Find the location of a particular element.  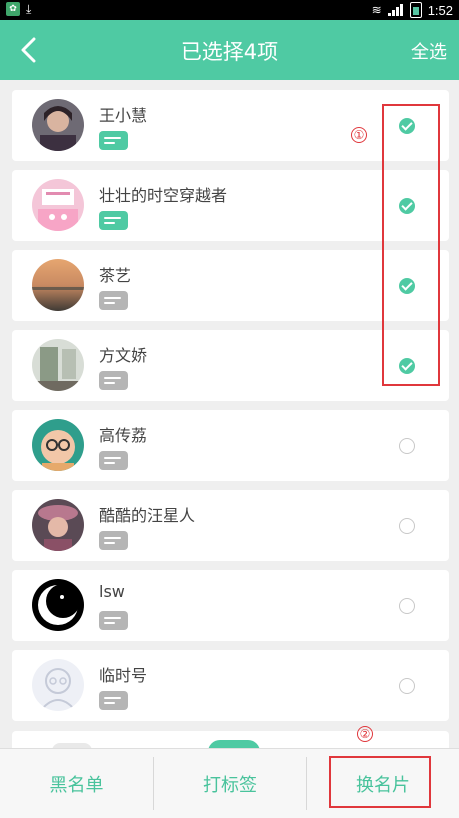

contact-name: 茶艺 is located at coordinates (115, 275).